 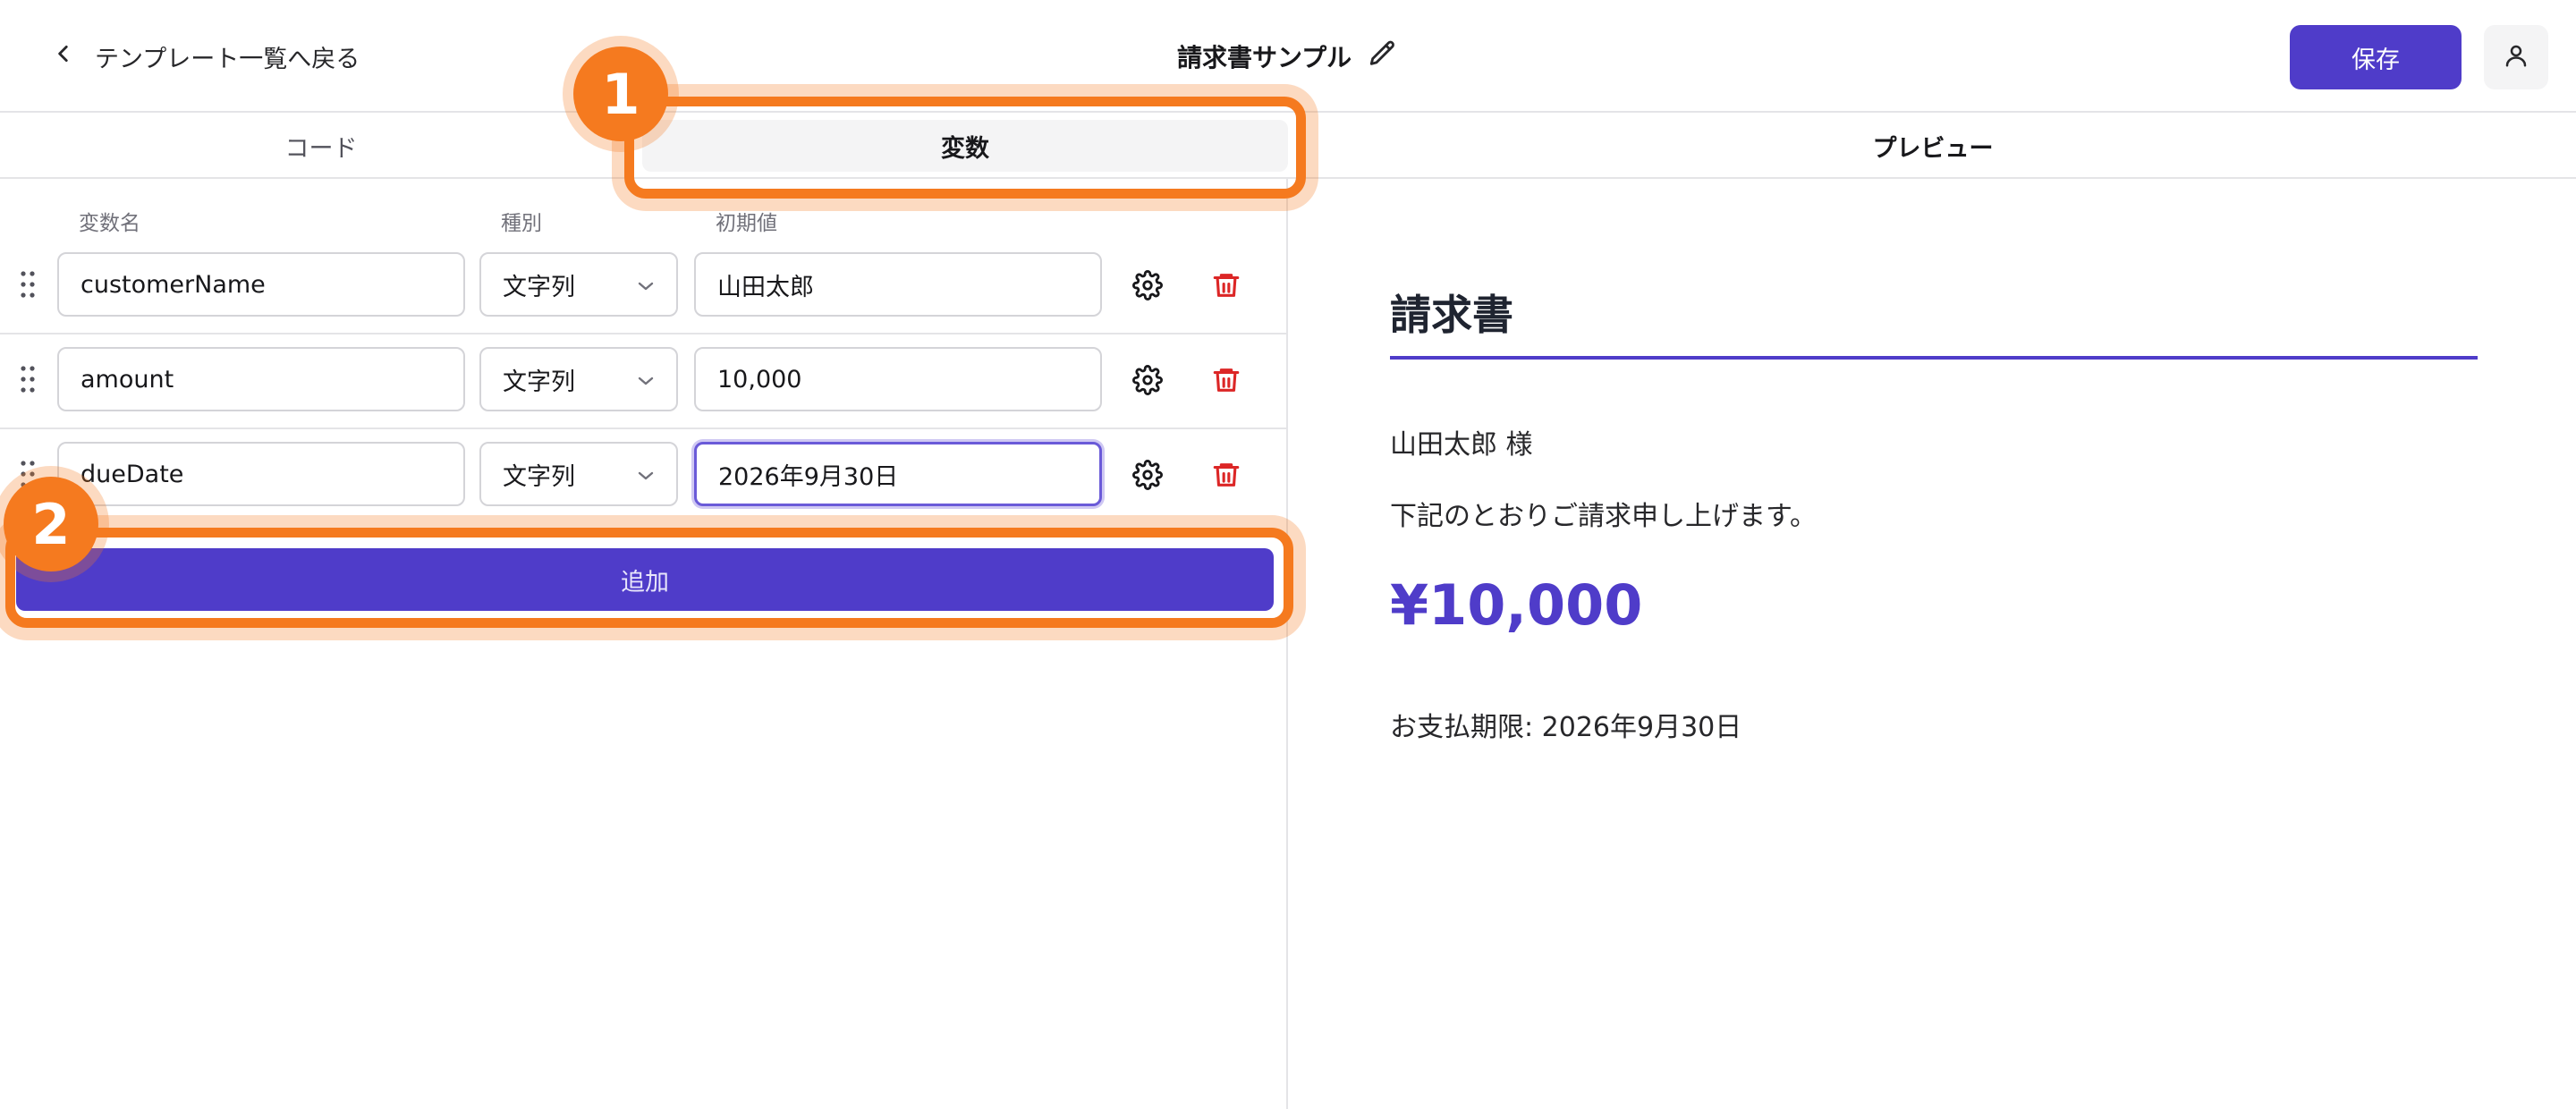 I want to click on top-bar: テンプレート一覧へ戻る 請求書サンプル 保存, so click(x=1288, y=57).